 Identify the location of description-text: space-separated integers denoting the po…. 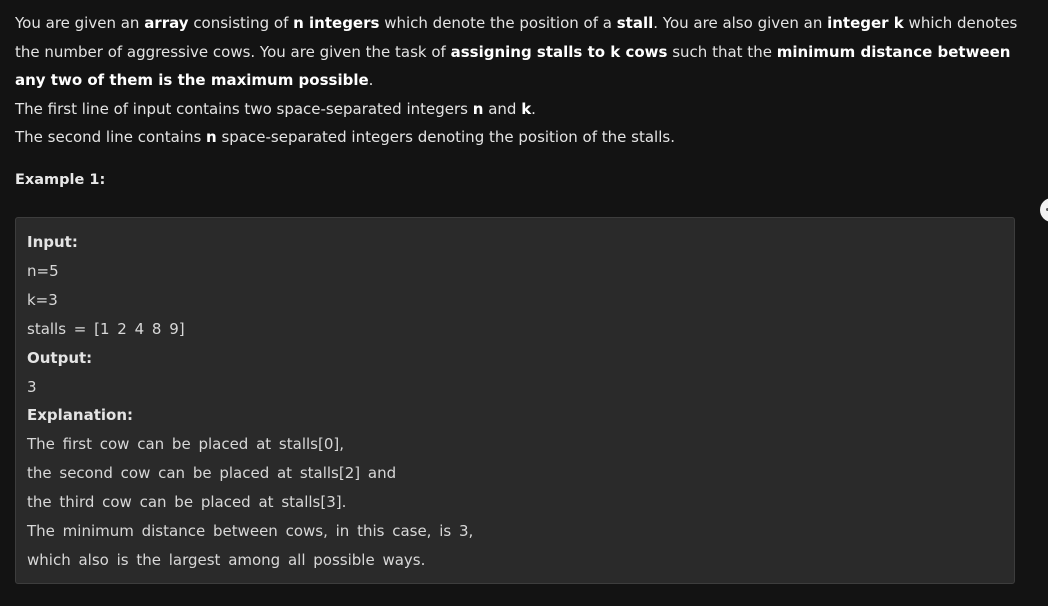
(445, 137).